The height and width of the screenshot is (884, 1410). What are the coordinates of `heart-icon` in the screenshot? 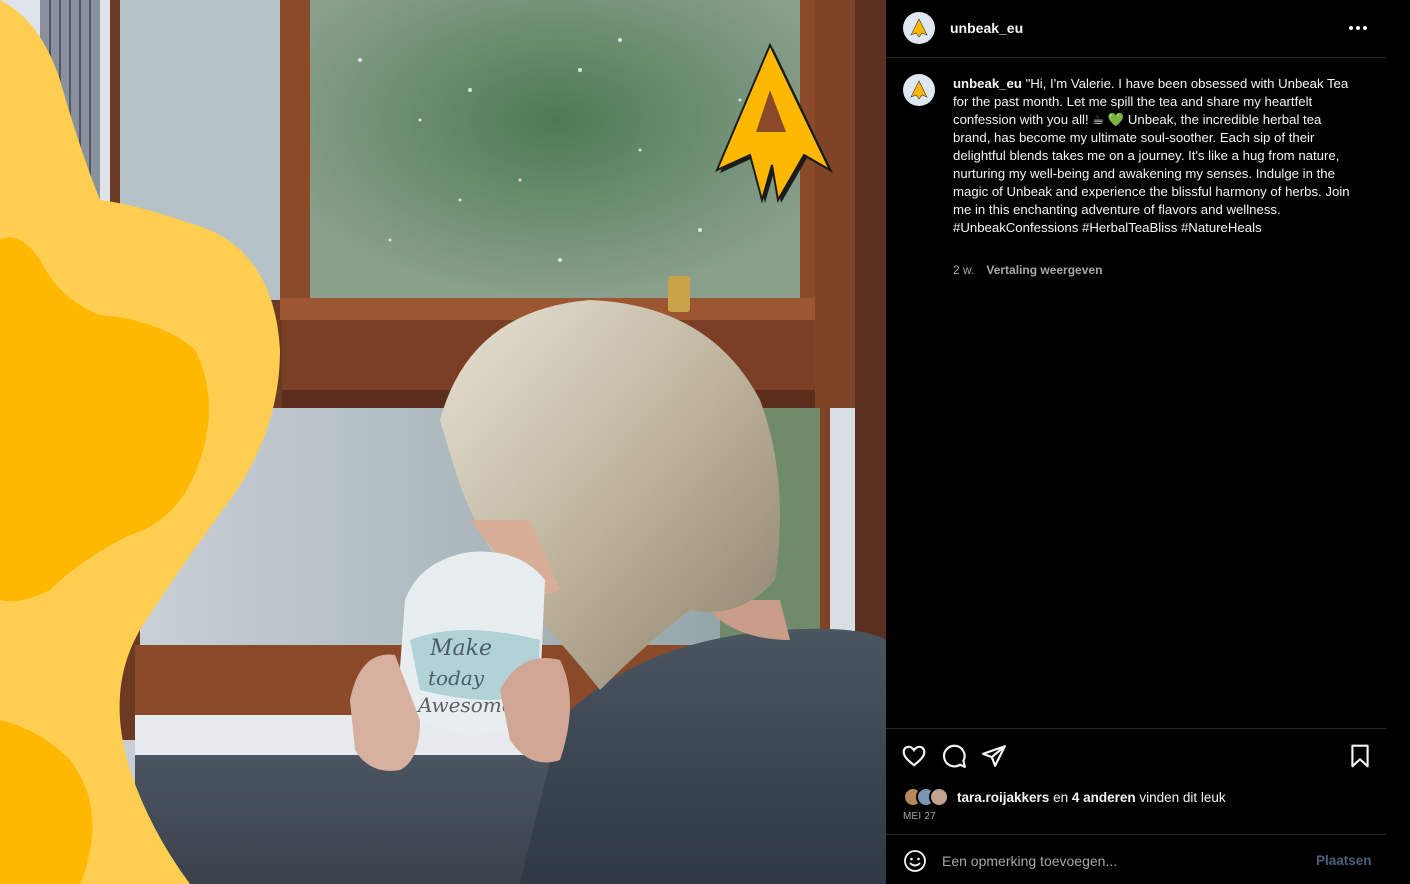 It's located at (914, 756).